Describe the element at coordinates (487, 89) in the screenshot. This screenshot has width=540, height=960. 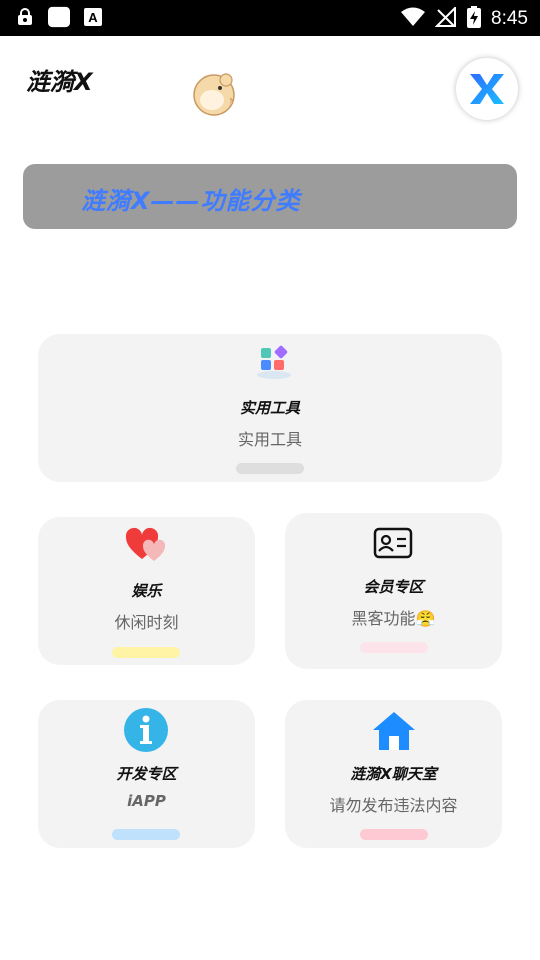
I see `x-logo-icon` at that location.